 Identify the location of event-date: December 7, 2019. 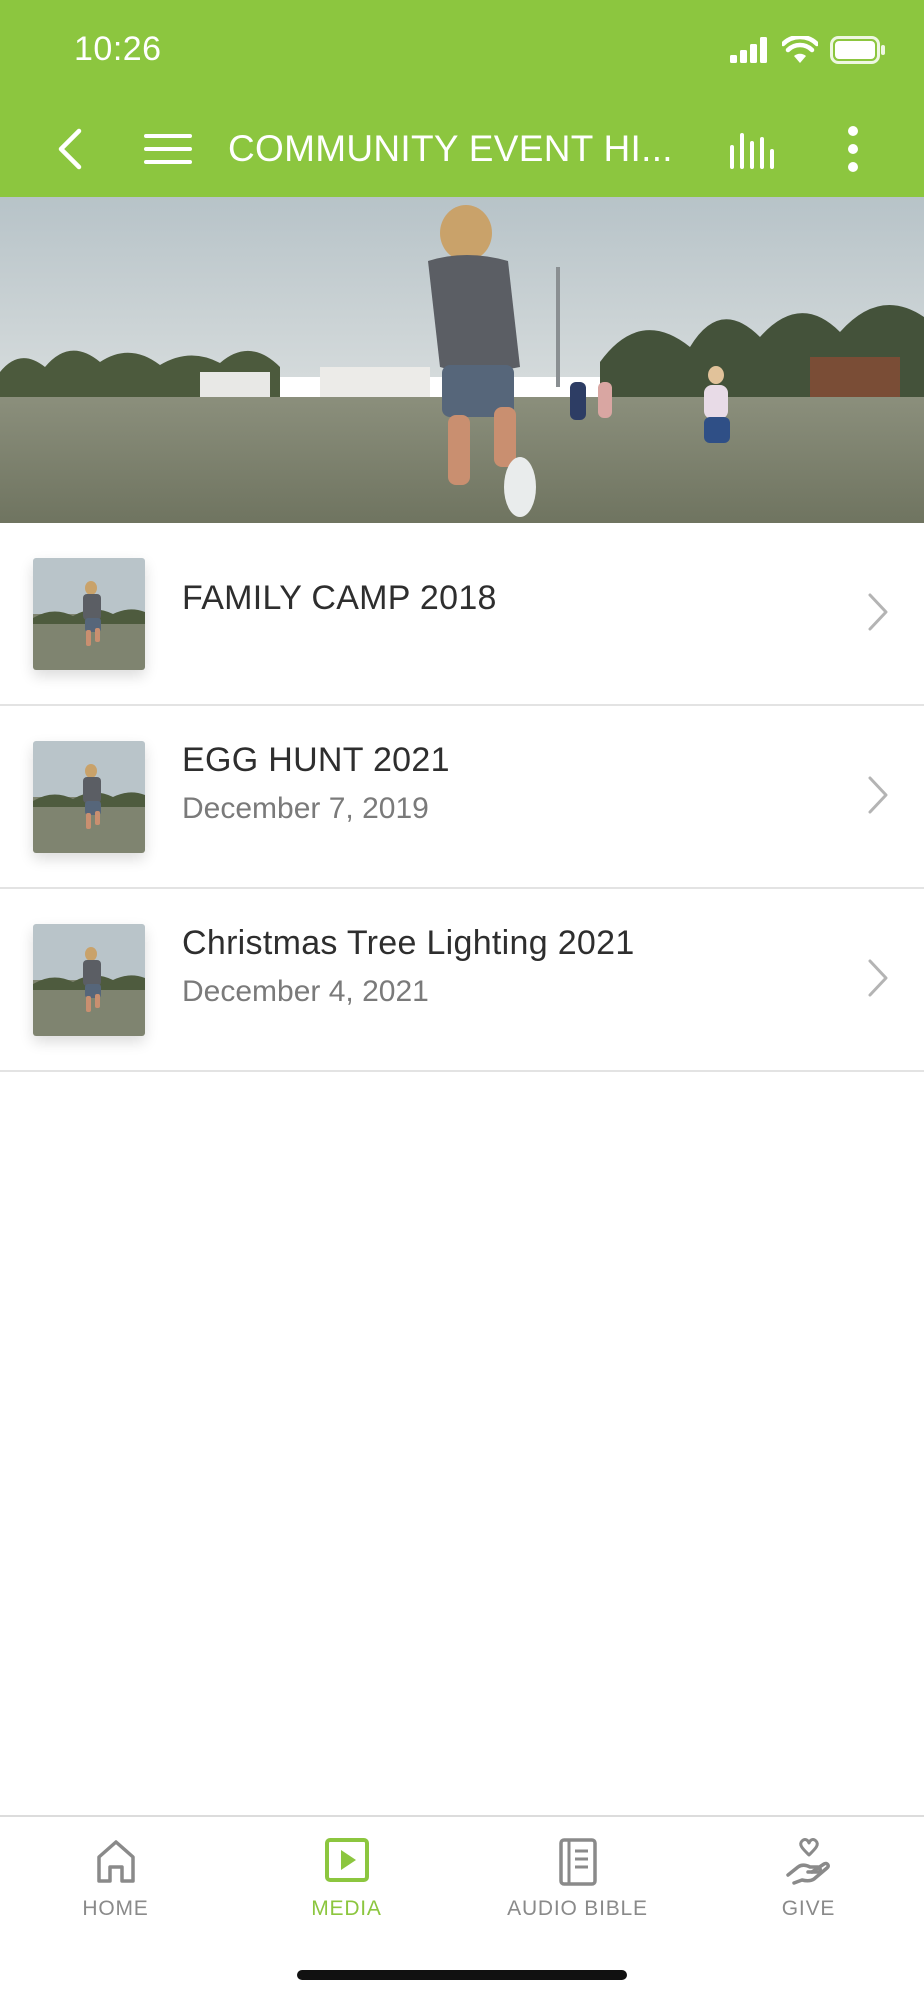
(305, 808).